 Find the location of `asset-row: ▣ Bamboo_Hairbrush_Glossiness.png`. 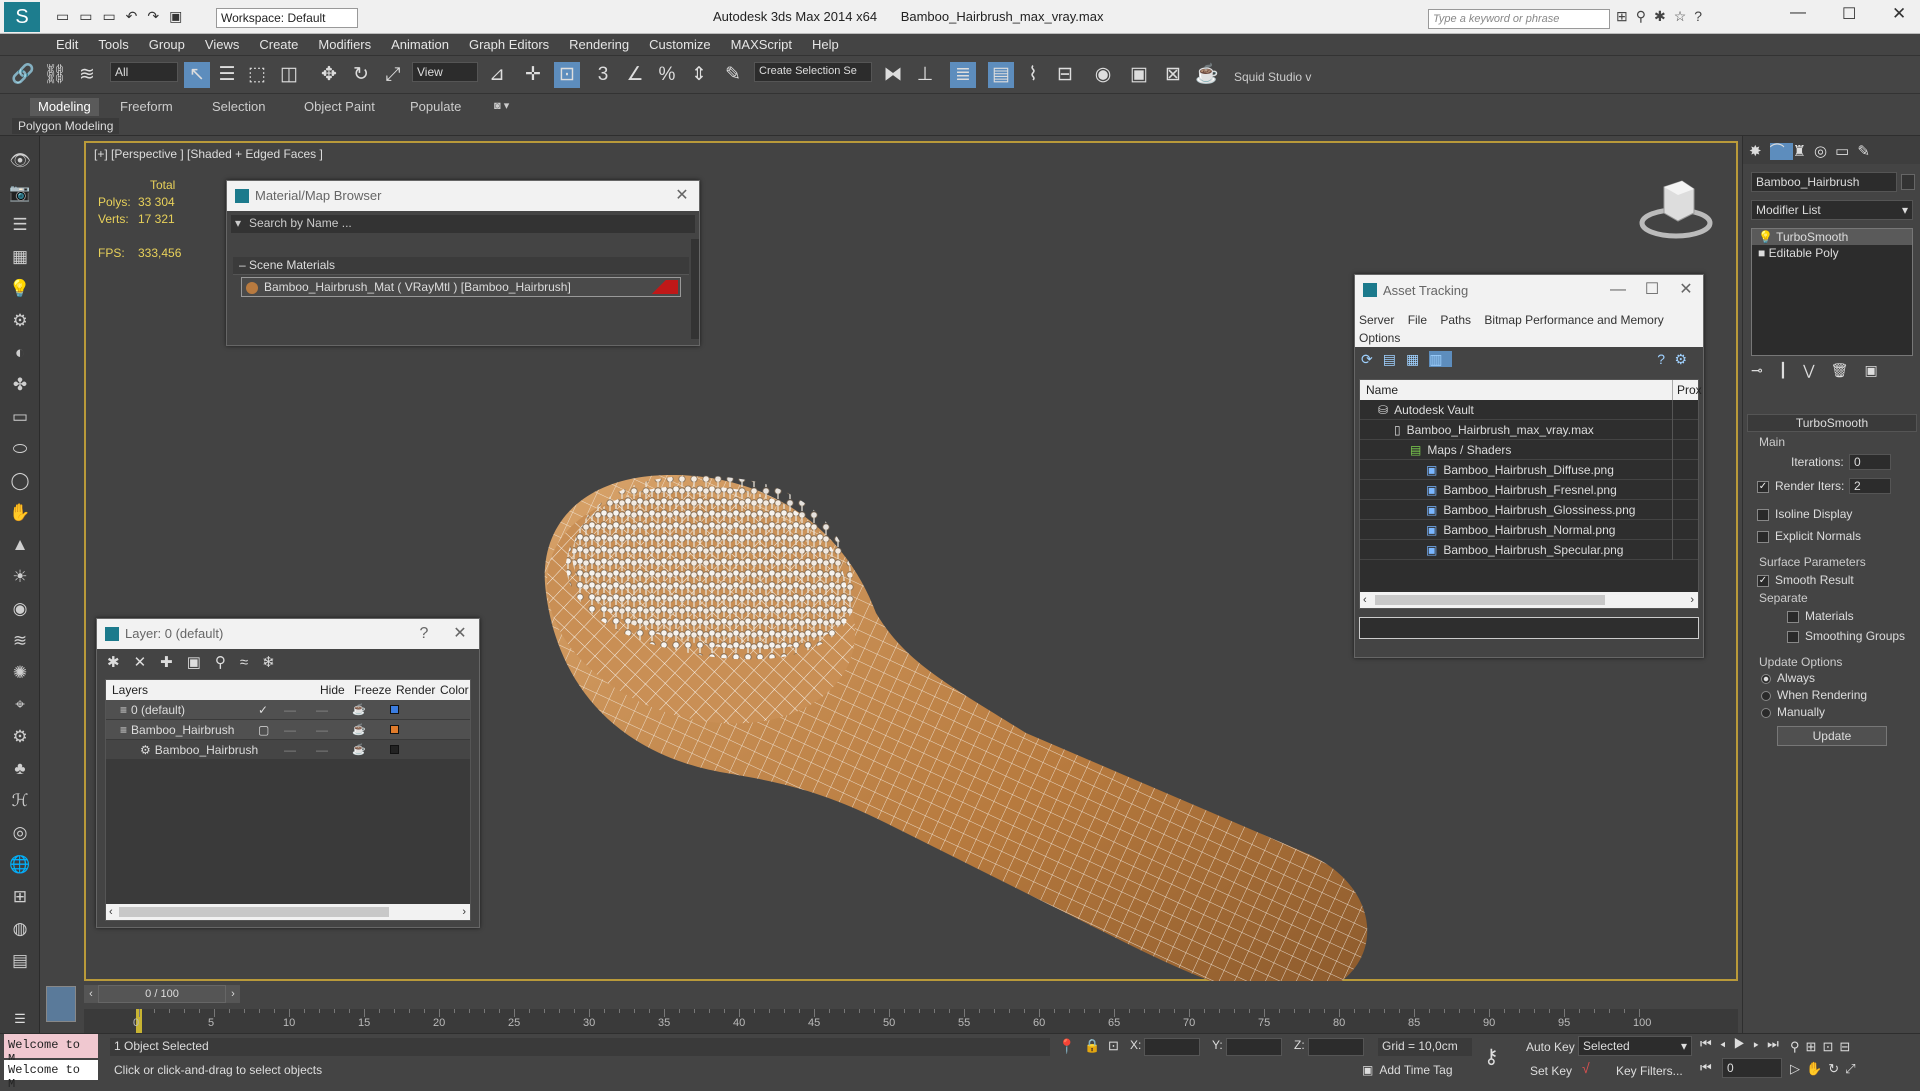

asset-row: ▣ Bamboo_Hairbrush_Glossiness.png is located at coordinates (1529, 510).